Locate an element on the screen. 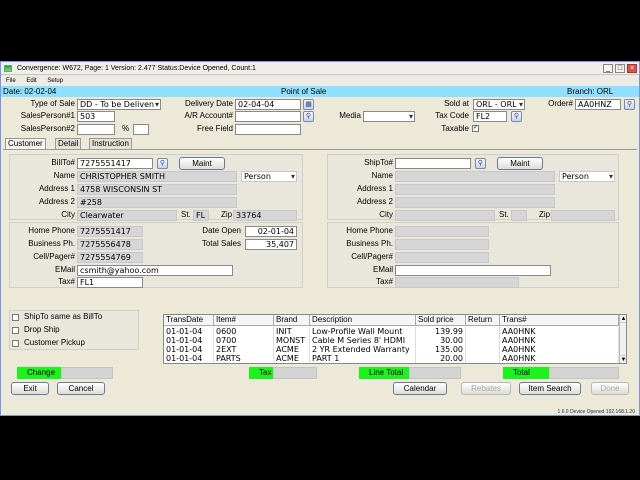 This screenshot has width=640, height=480. customer-pickup-checkbox is located at coordinates (15, 343).